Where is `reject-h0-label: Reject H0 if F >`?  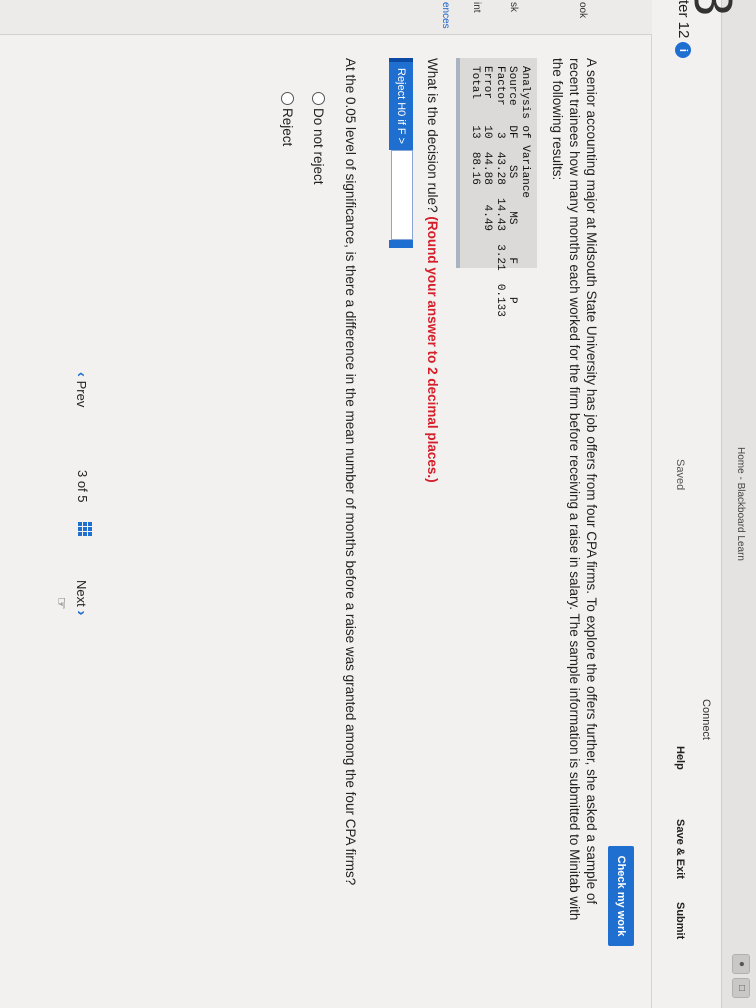
reject-h0-label: Reject H0 if F > is located at coordinates (401, 104).